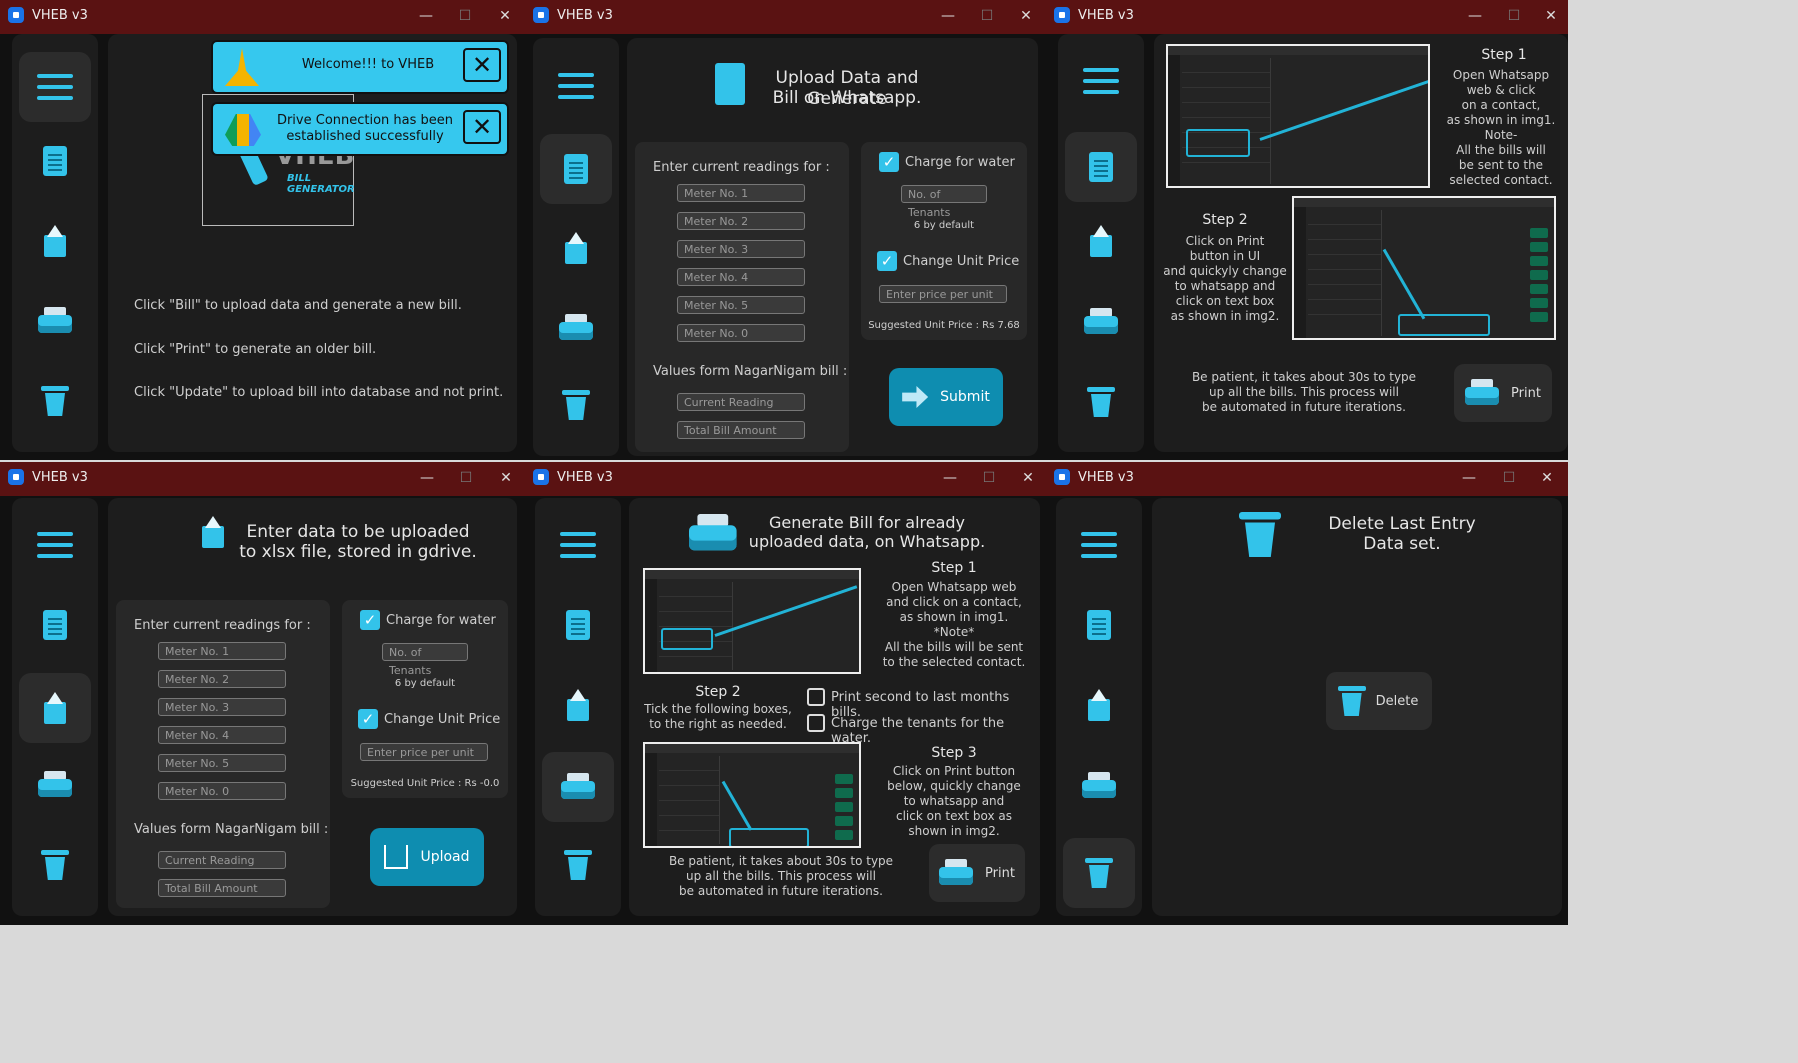 The height and width of the screenshot is (1063, 1798). What do you see at coordinates (243, 130) in the screenshot?
I see `google-drive-icon` at bounding box center [243, 130].